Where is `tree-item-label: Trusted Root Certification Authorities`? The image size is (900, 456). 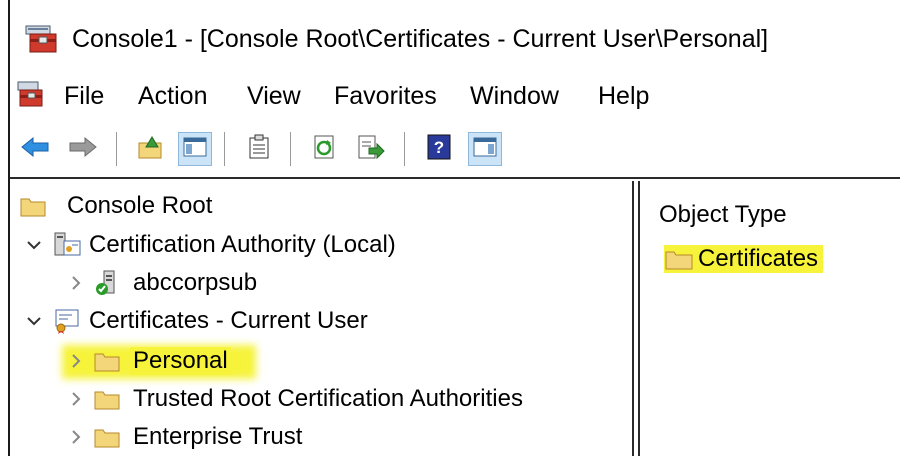 tree-item-label: Trusted Root Certification Authorities is located at coordinates (328, 398).